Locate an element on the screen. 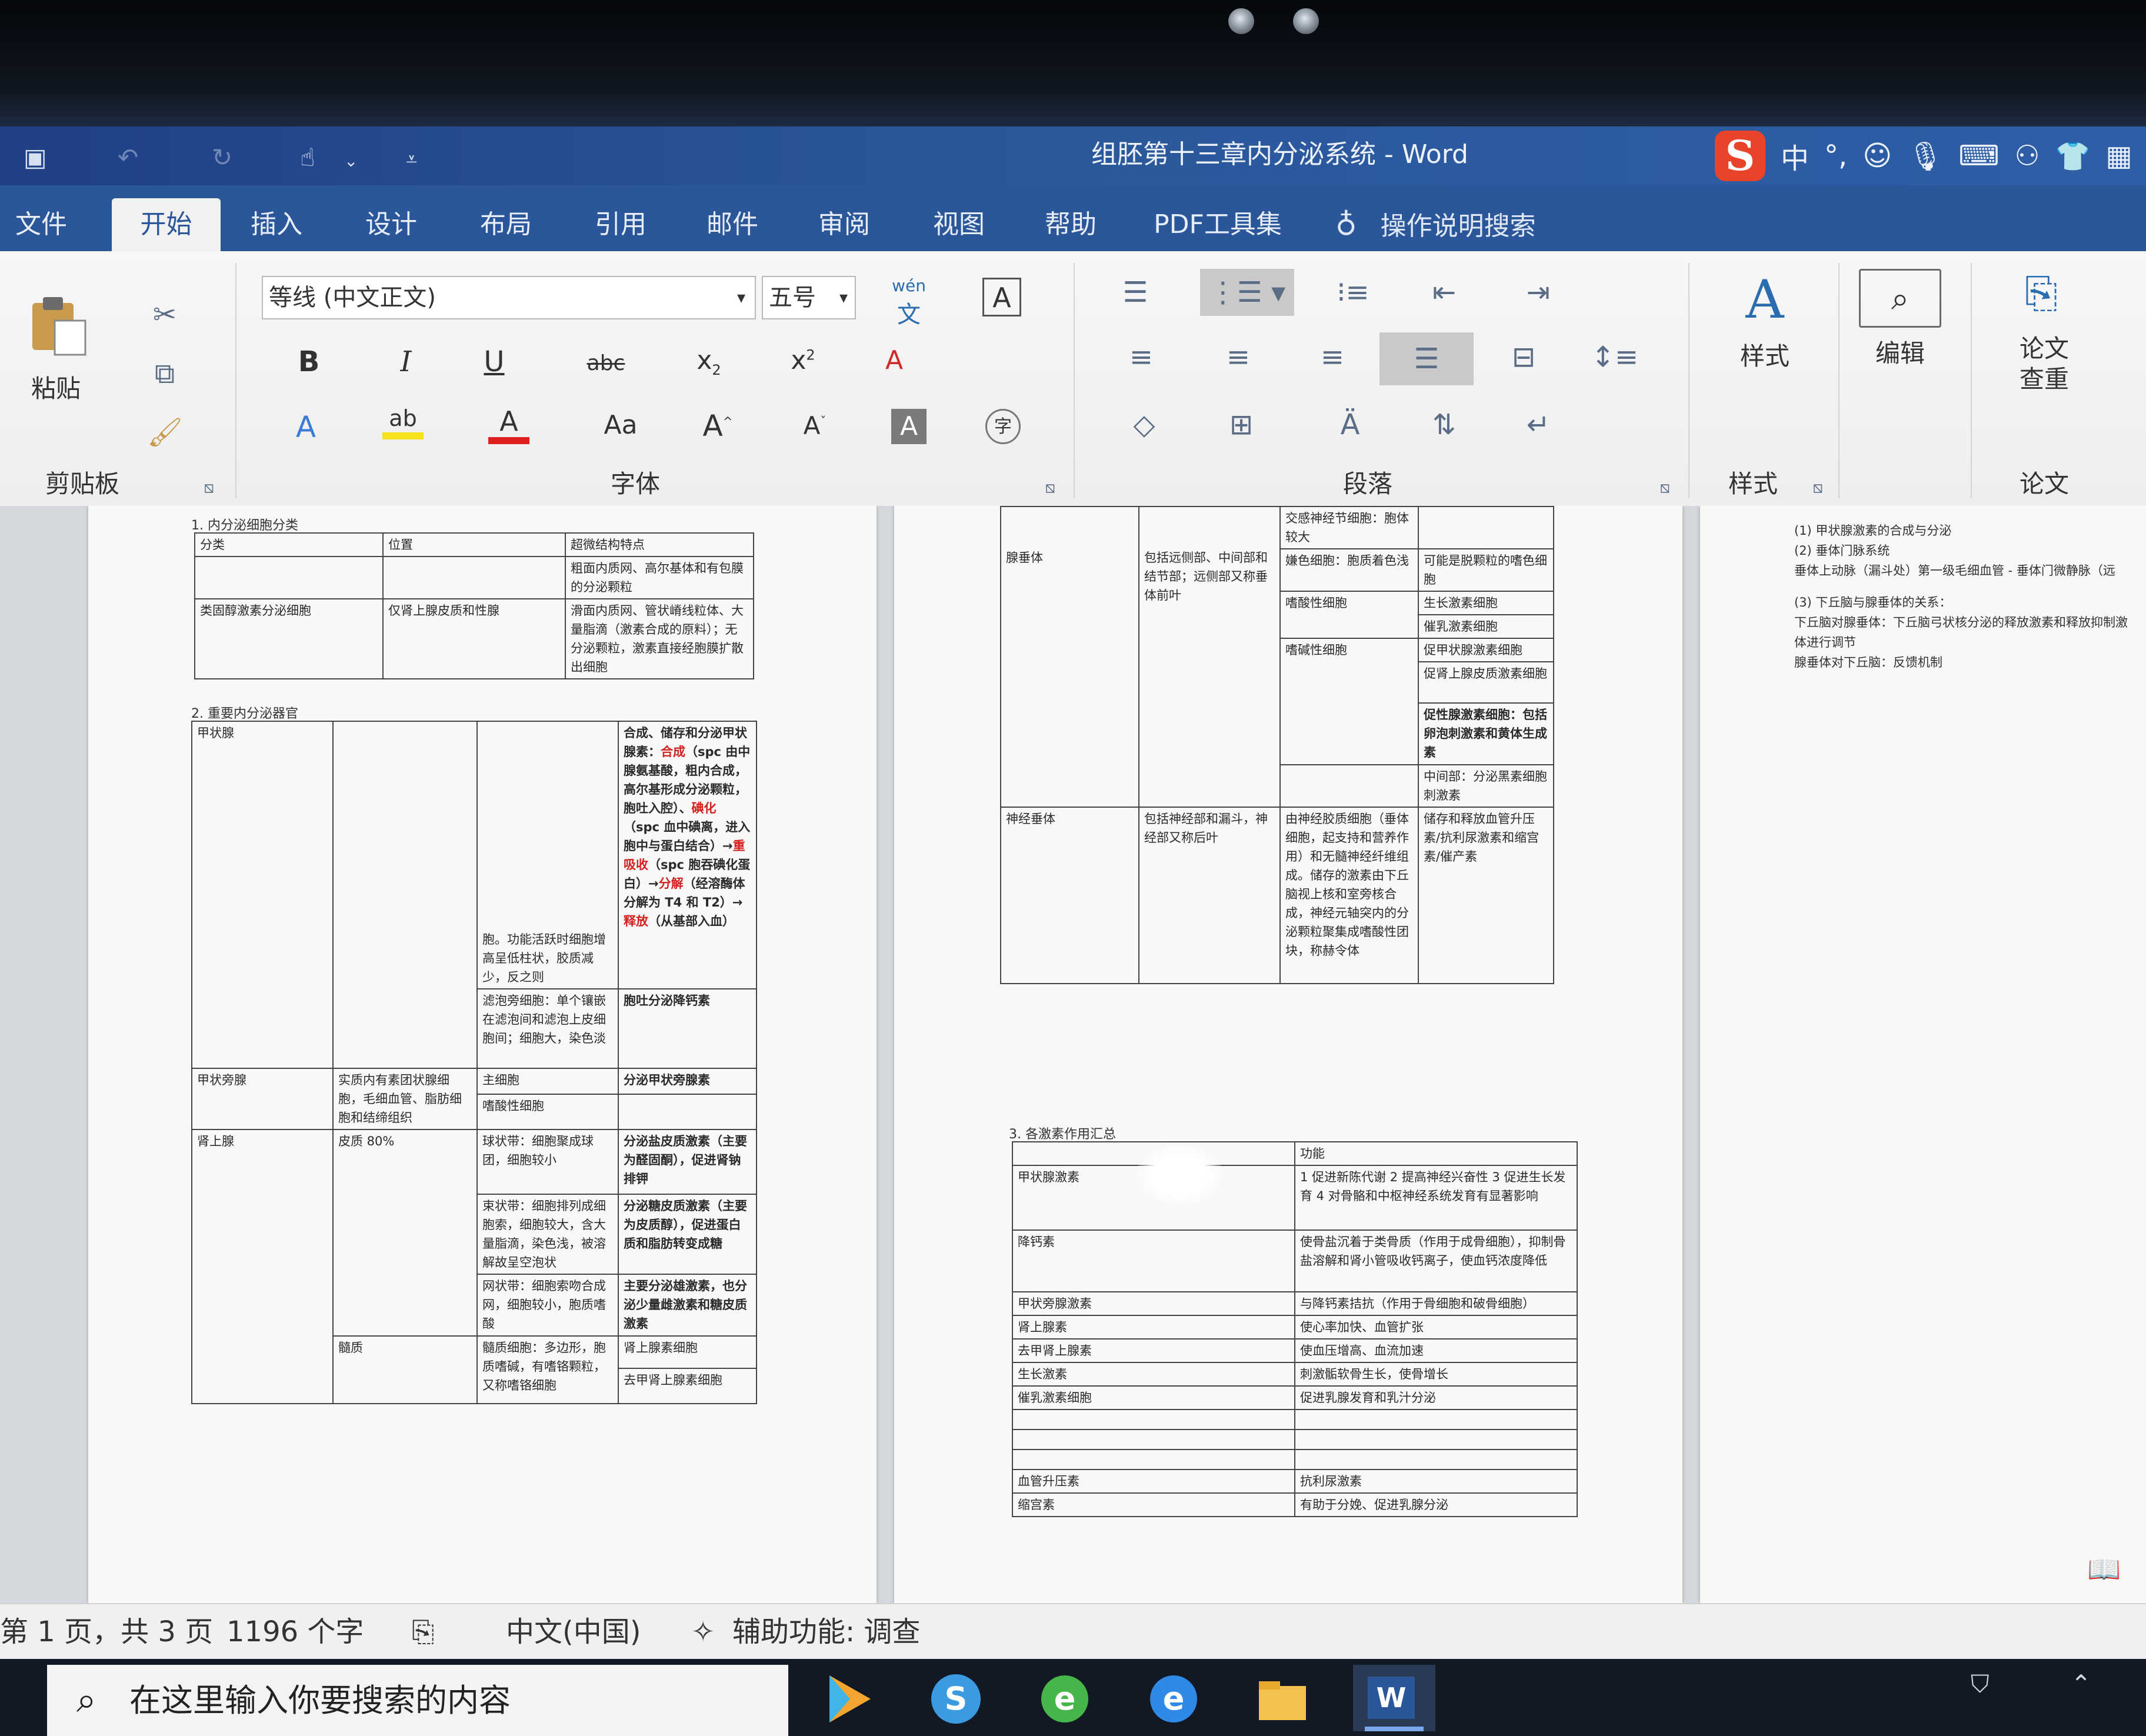 This screenshot has height=1736, width=2146. bullets-icon: ☰ is located at coordinates (1135, 292).